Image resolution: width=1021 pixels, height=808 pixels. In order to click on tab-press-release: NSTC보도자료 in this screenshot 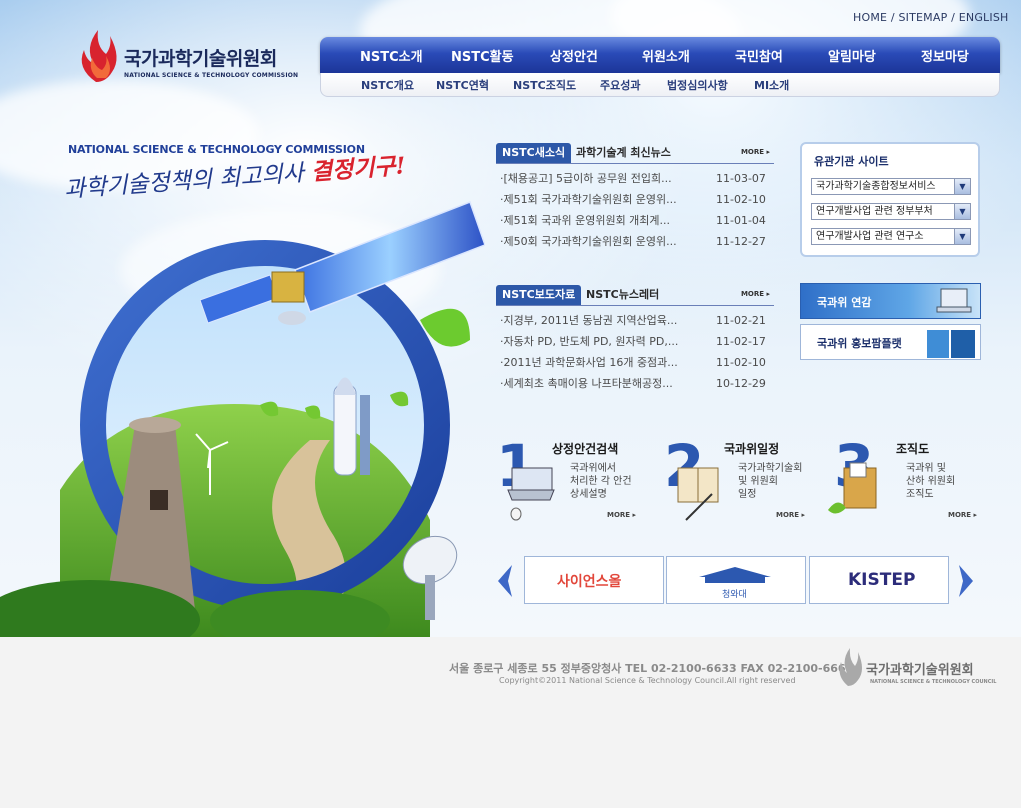, I will do `click(539, 295)`.